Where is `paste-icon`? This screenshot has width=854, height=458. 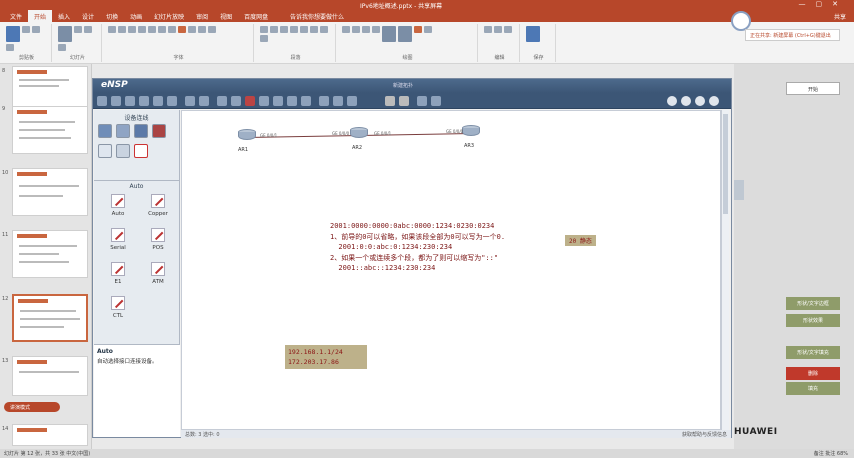 paste-icon is located at coordinates (13, 34).